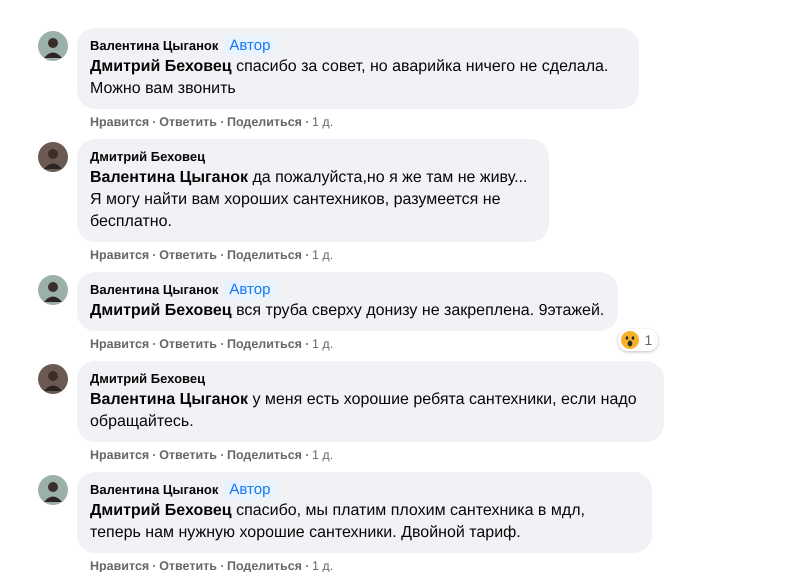  What do you see at coordinates (338, 522) in the screenshot?
I see `comment-text: Дмитрий Беховец спасибо, мы платим плохим сантехника в мдл, теперь нам нужную хорошие сантехники. Двойной тариф.` at bounding box center [338, 522].